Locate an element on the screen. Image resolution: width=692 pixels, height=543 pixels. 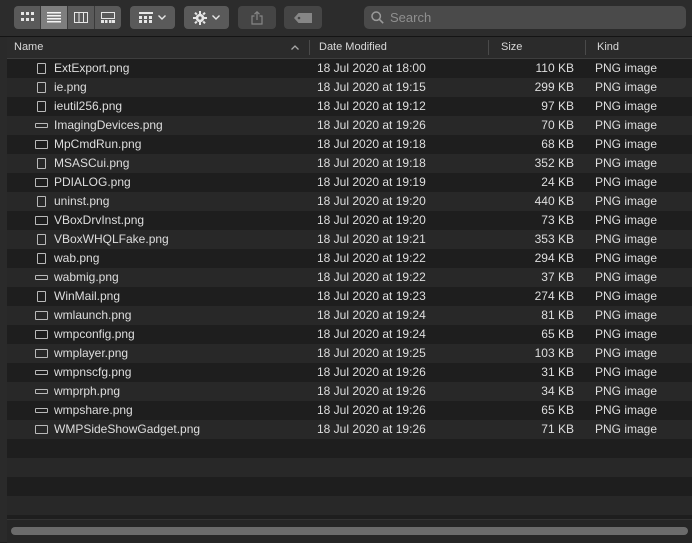
tag-icon is located at coordinates (303, 17).